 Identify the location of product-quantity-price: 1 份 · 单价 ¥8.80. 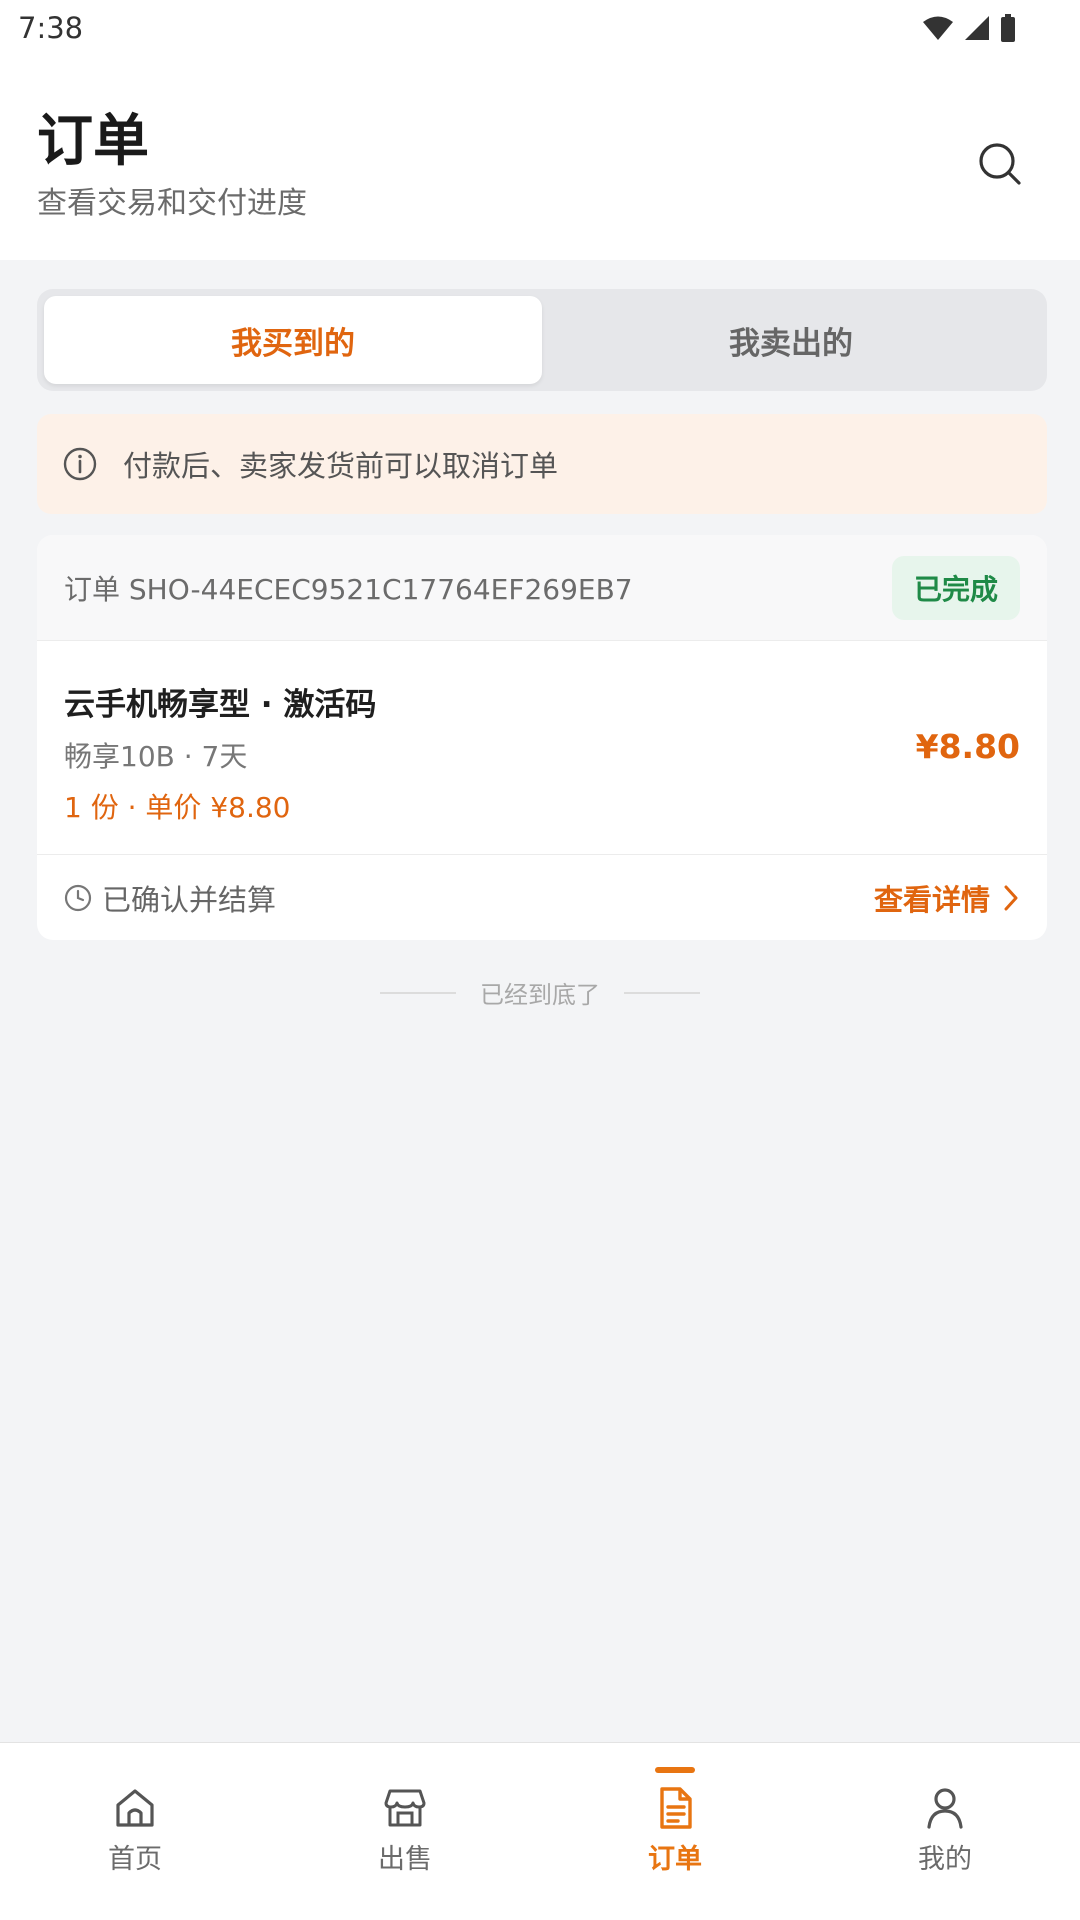
(177, 807).